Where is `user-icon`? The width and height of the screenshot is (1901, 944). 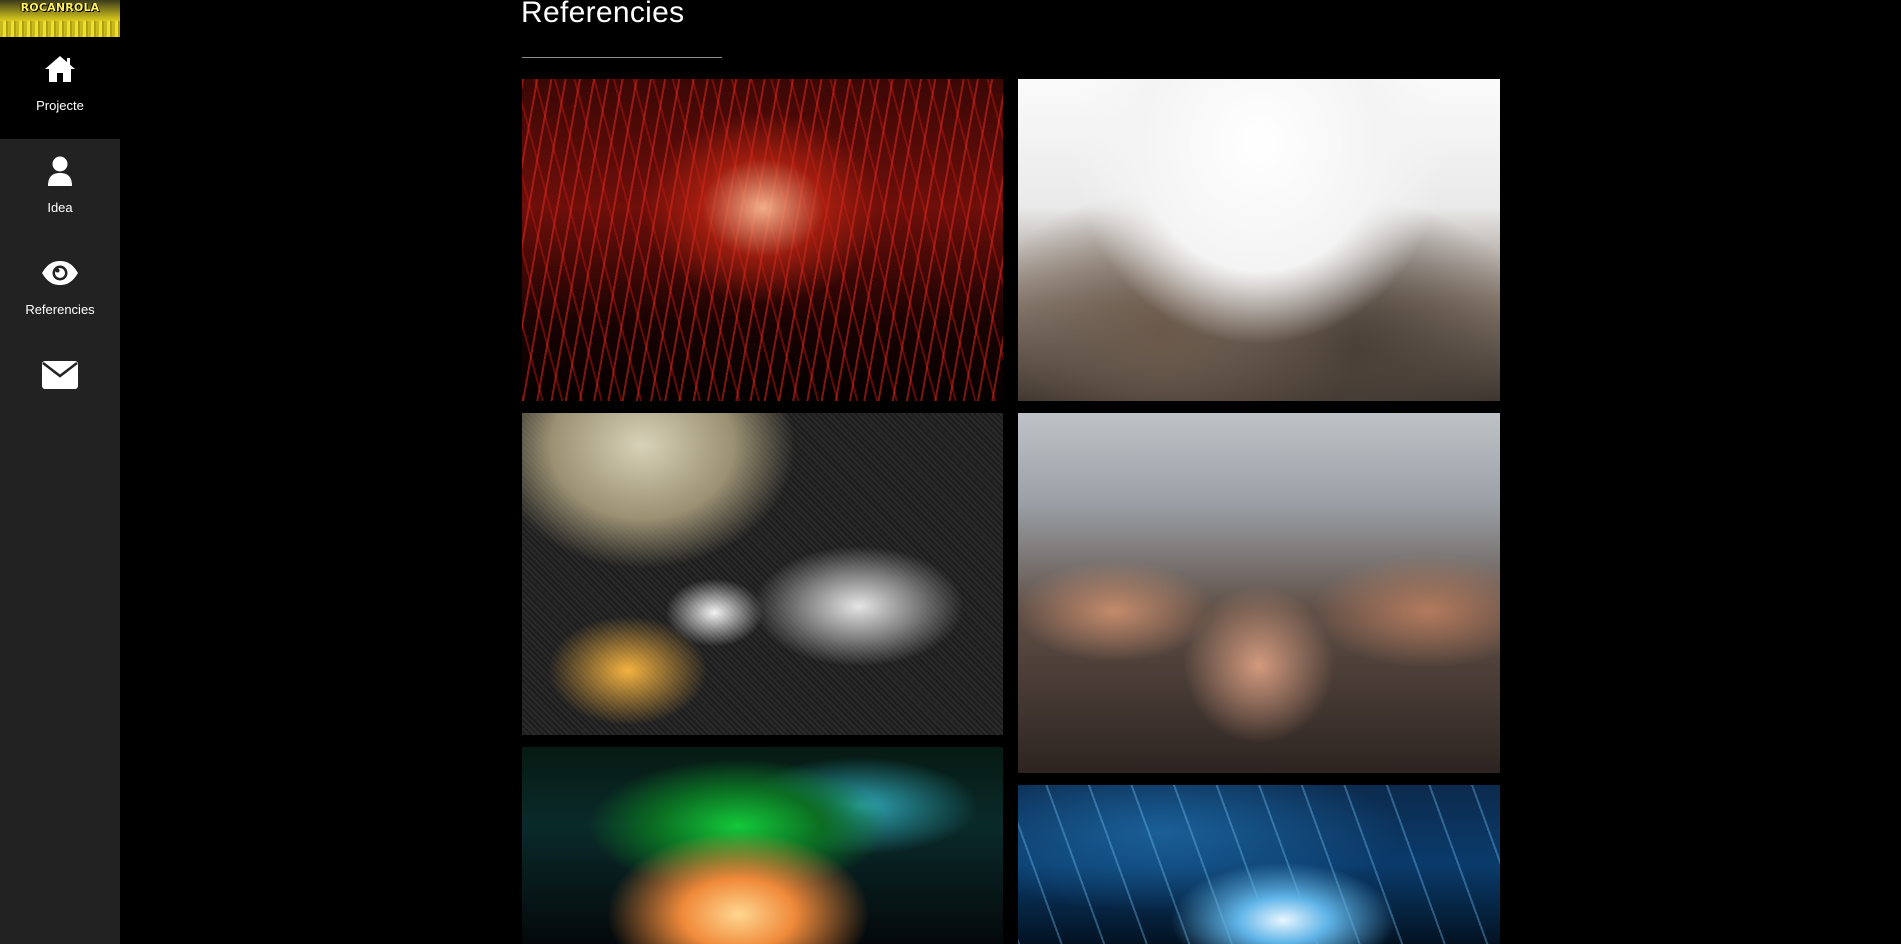 user-icon is located at coordinates (60, 171).